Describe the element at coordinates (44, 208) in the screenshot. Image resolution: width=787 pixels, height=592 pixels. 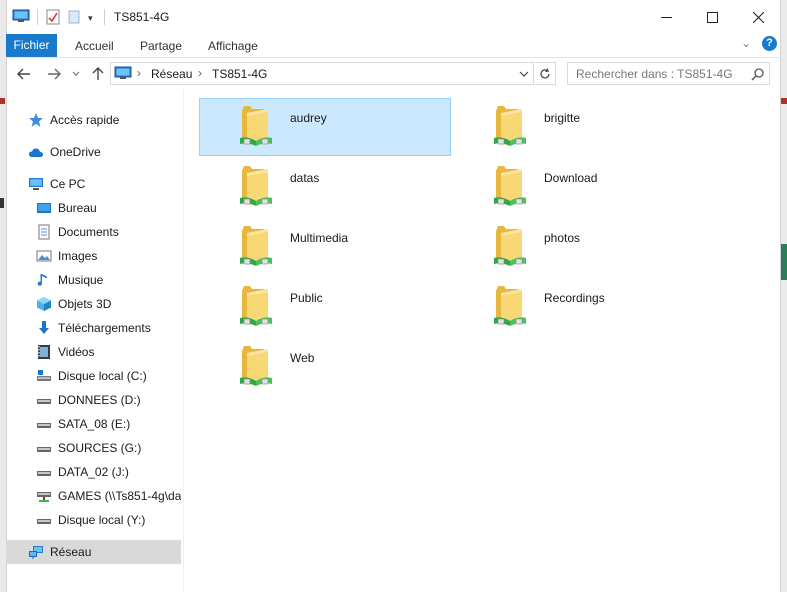
I see `desktop-icon` at that location.